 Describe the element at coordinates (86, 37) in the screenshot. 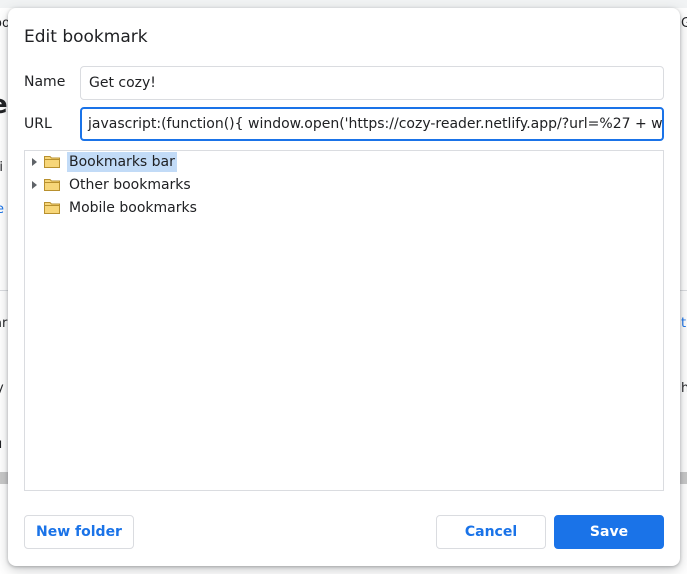

I see `dialog-title: Edit bookmark` at that location.